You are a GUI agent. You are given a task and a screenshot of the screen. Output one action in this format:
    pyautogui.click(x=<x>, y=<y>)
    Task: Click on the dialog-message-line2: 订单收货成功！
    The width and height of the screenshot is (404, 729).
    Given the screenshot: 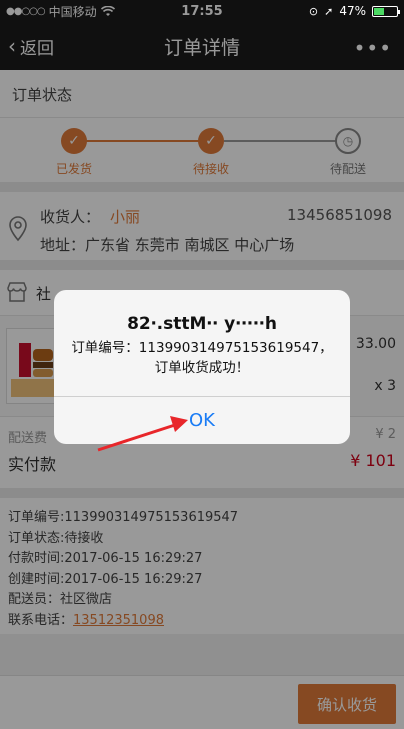 What is the action you would take?
    pyautogui.click(x=202, y=368)
    